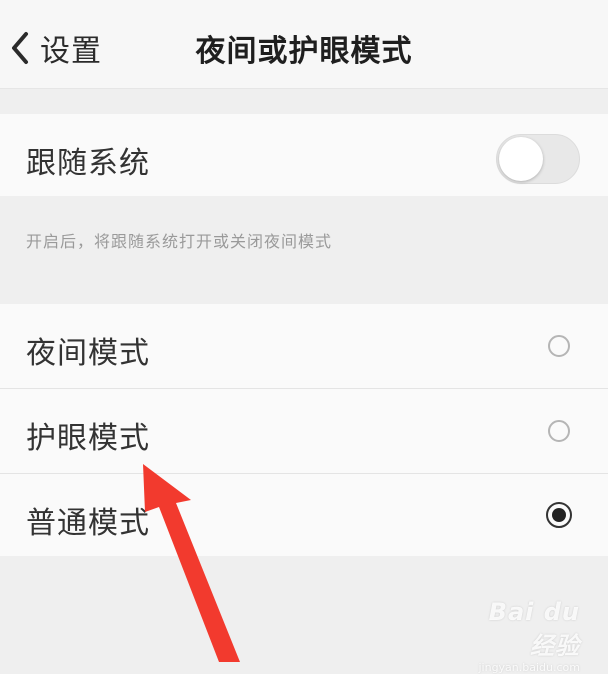 This screenshot has height=674, width=608. I want to click on night-mode-radio, so click(559, 346).